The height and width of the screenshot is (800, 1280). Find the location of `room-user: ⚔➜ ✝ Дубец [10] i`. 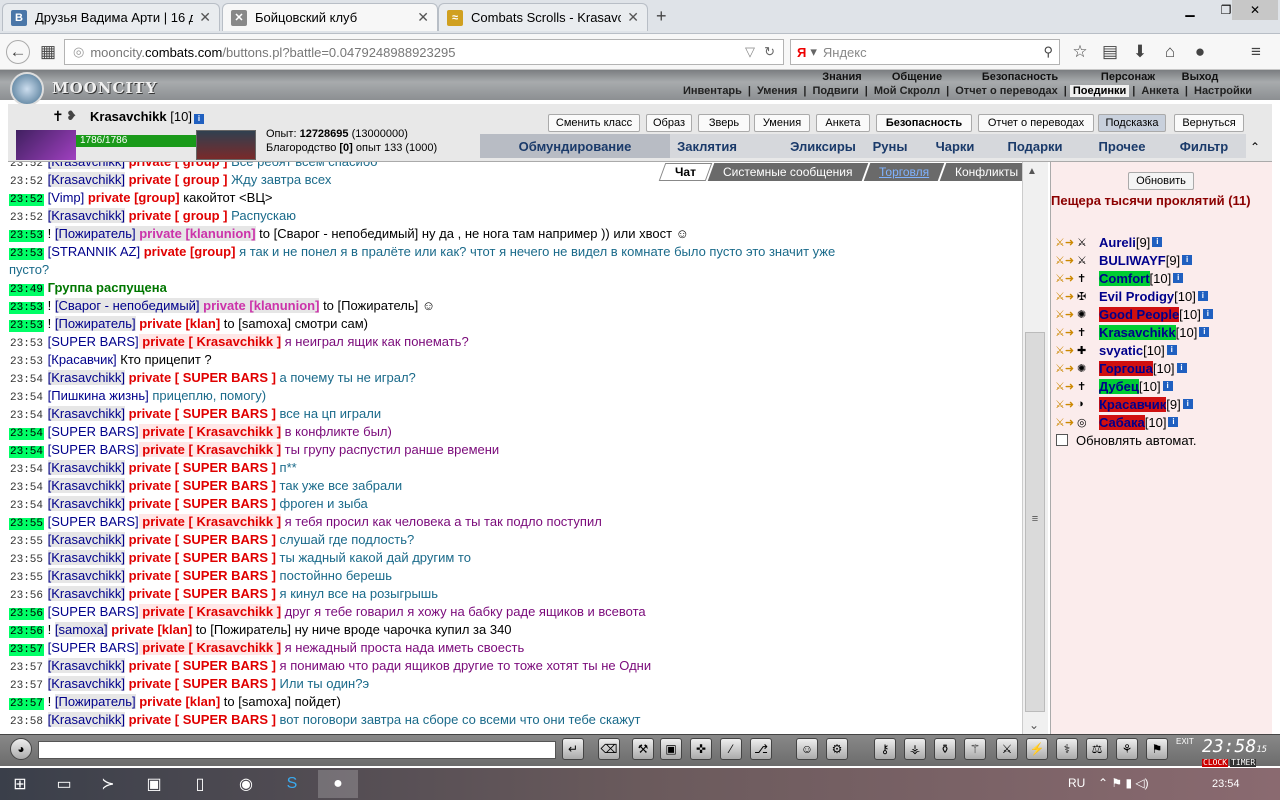

room-user: ⚔➜ ✝ Дубец [10] i is located at coordinates (1114, 386).